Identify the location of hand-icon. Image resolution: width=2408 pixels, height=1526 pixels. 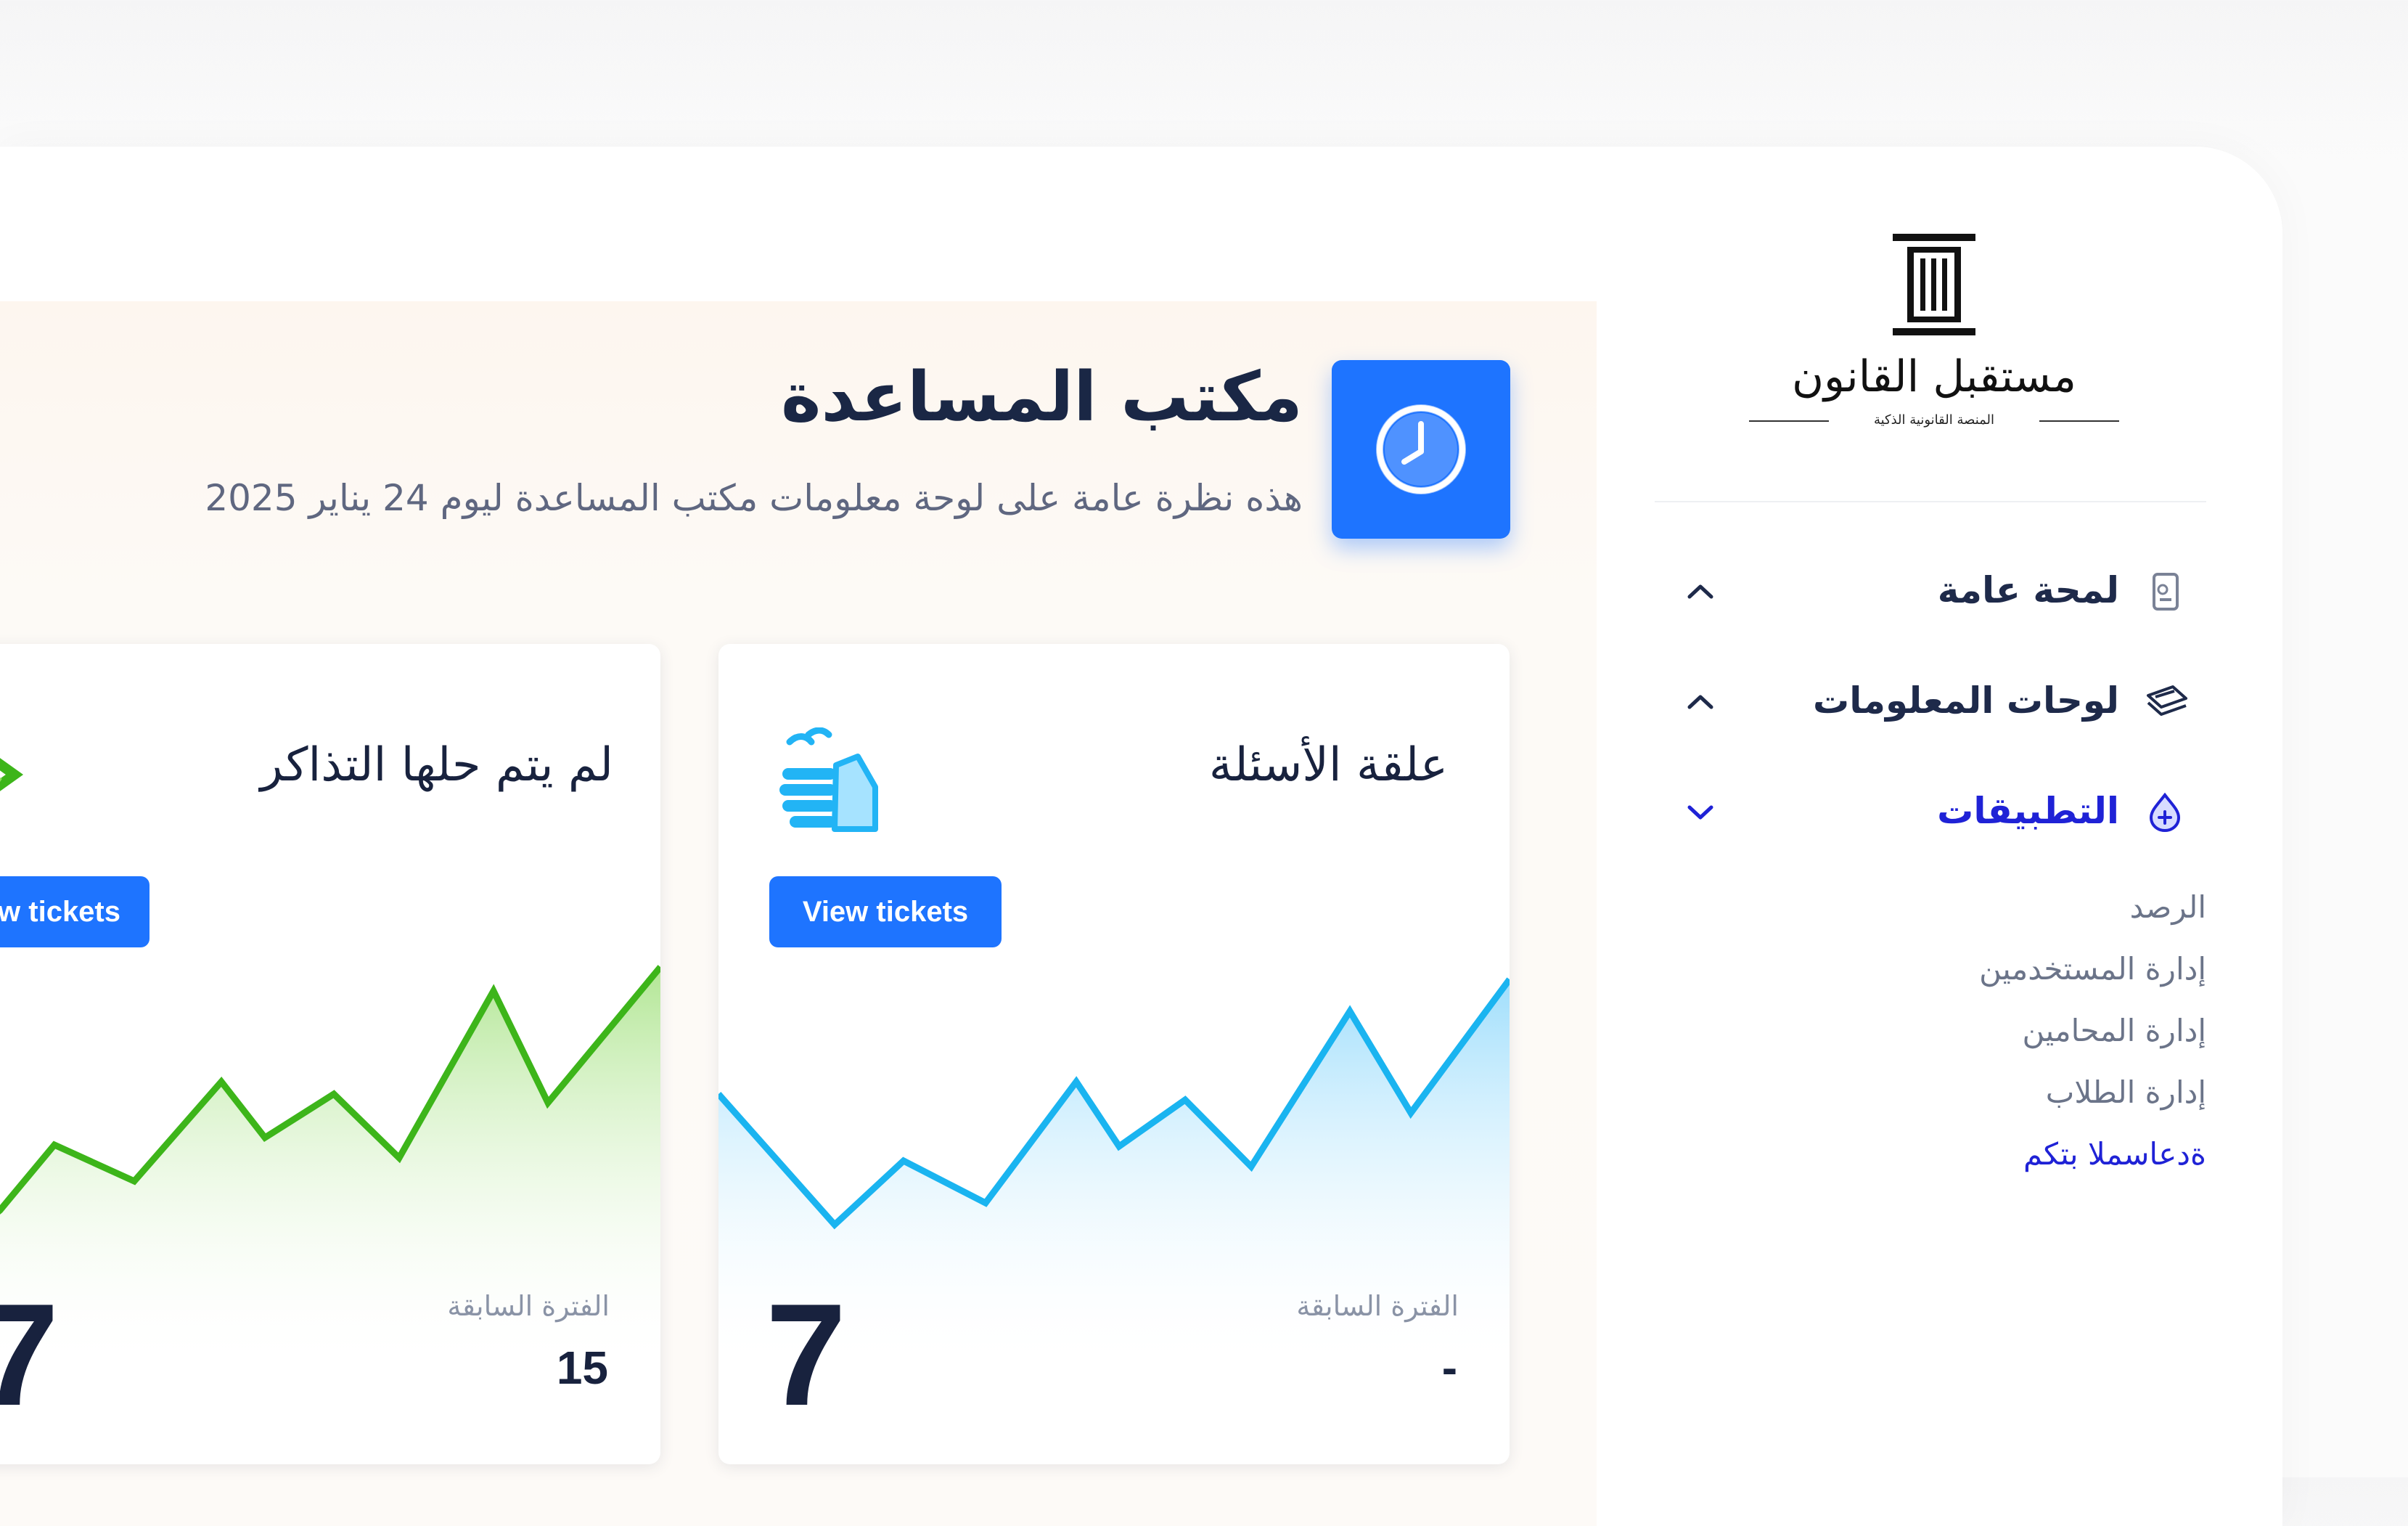
(831, 781).